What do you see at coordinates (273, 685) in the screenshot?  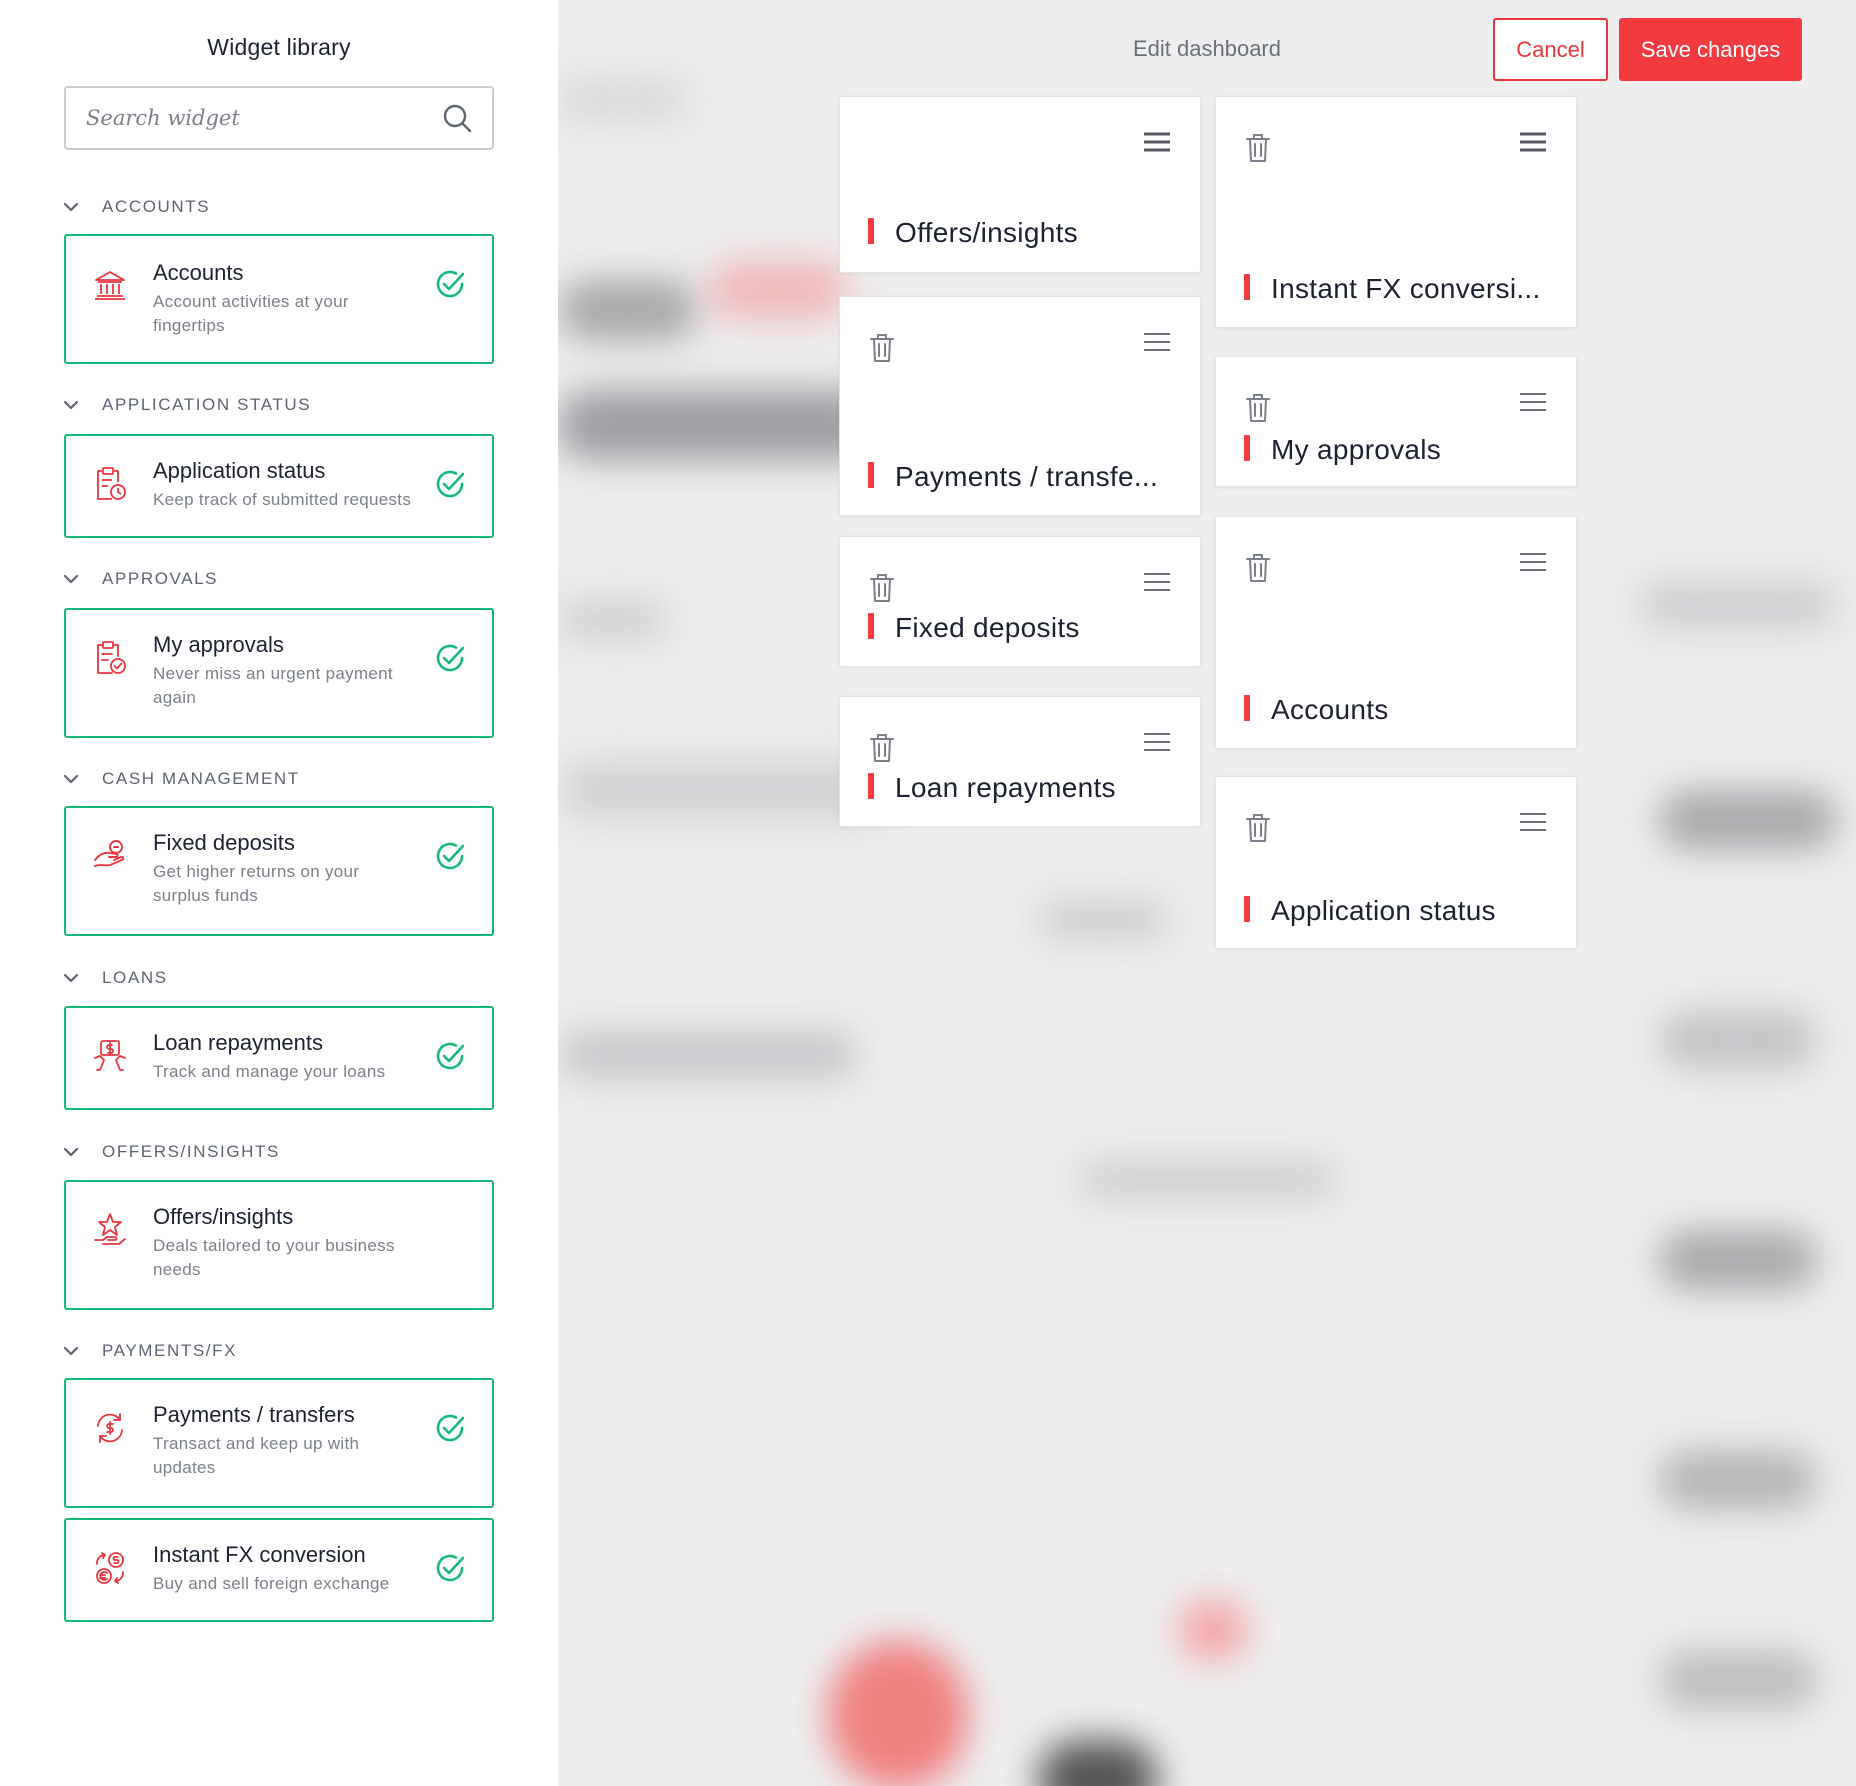 I see `widget-description: Never miss an urgent payment again` at bounding box center [273, 685].